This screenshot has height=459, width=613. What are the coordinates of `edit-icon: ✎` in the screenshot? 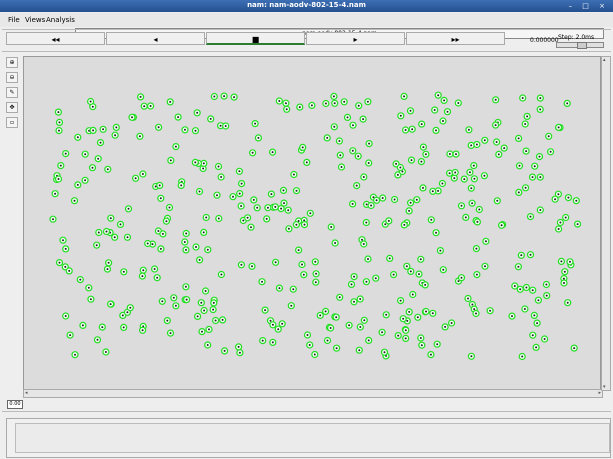 It's located at (12, 92).